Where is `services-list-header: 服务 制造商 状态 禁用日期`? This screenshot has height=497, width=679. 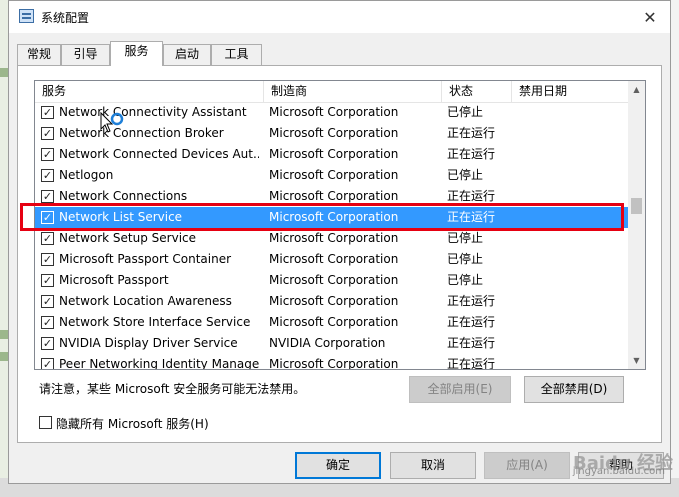
services-list-header: 服务 制造商 状态 禁用日期 is located at coordinates (332, 92).